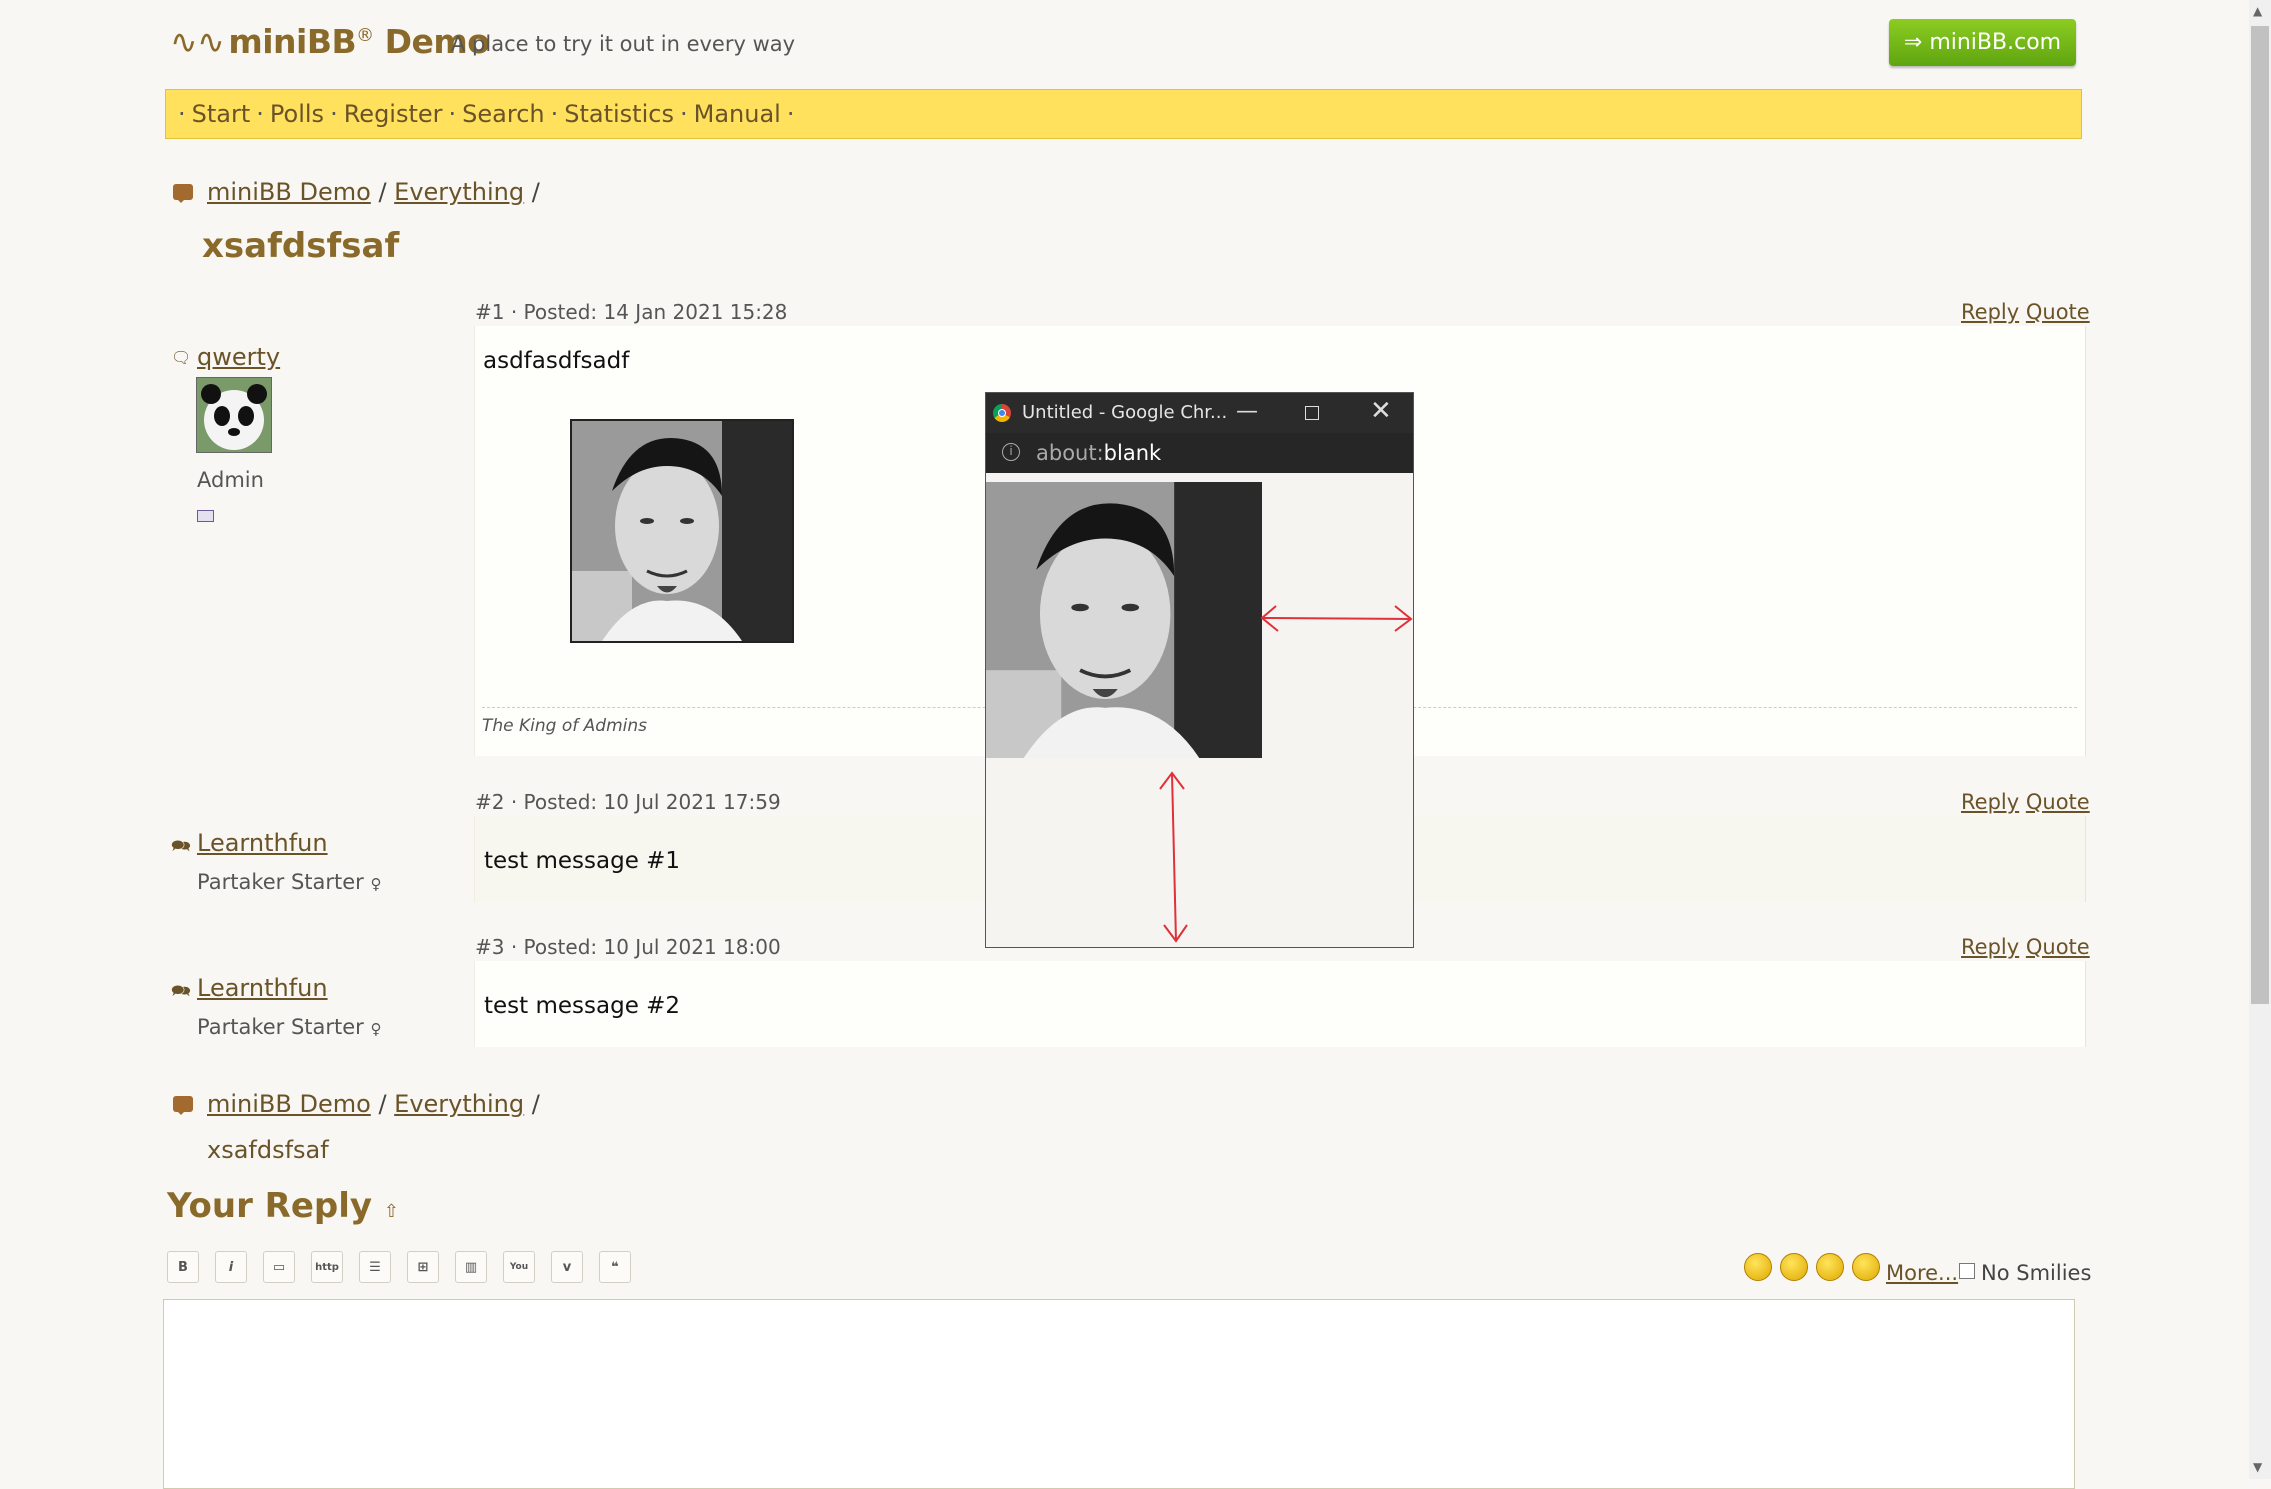 The height and width of the screenshot is (1489, 2271). Describe the element at coordinates (373, 192) in the screenshot. I see `breadcrumb-top: miniBB Demo / Everything /` at that location.